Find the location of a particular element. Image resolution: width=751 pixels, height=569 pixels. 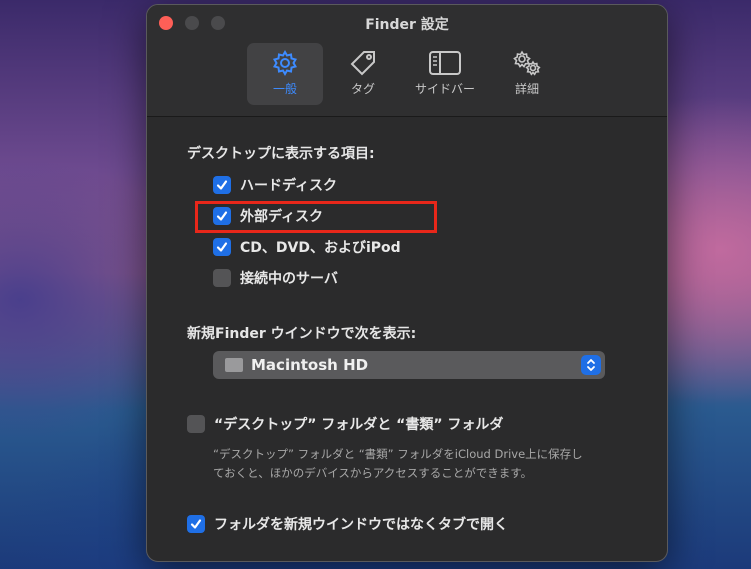

hard-disk-option: ハードディスク is located at coordinates (275, 185).